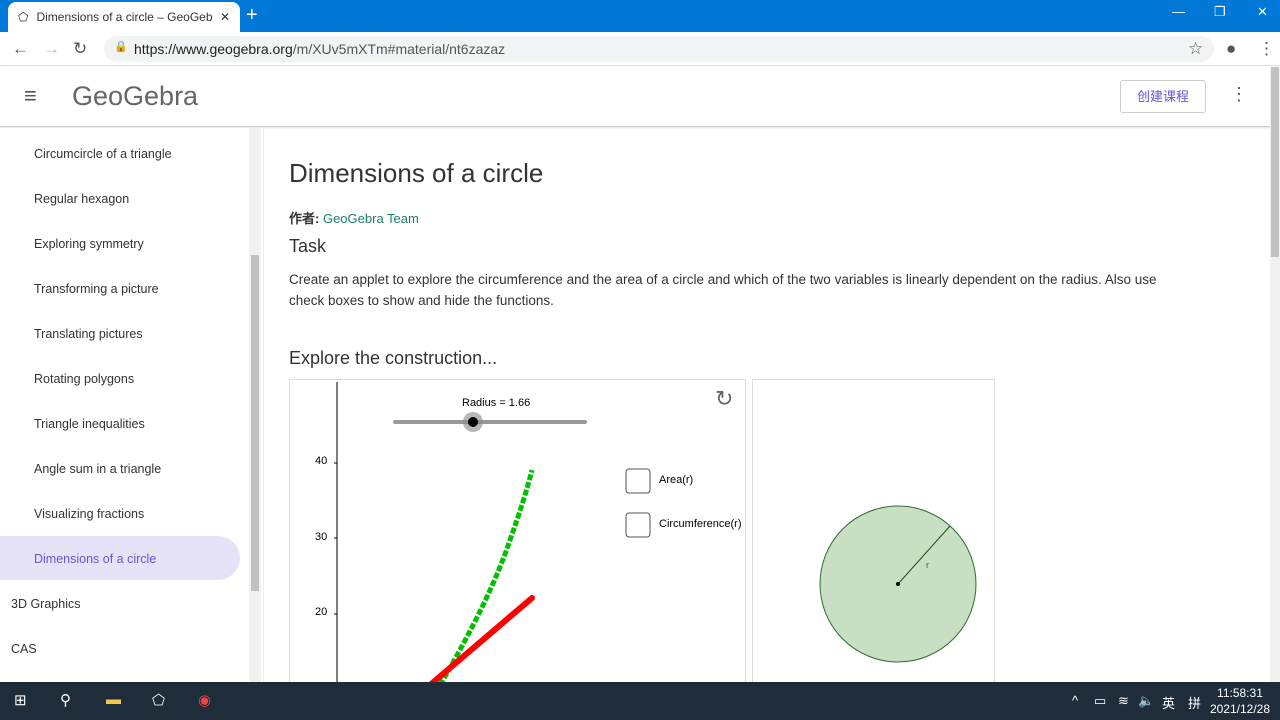 The height and width of the screenshot is (720, 1280). What do you see at coordinates (1275, 374) in the screenshot?
I see `page-scrollbar` at bounding box center [1275, 374].